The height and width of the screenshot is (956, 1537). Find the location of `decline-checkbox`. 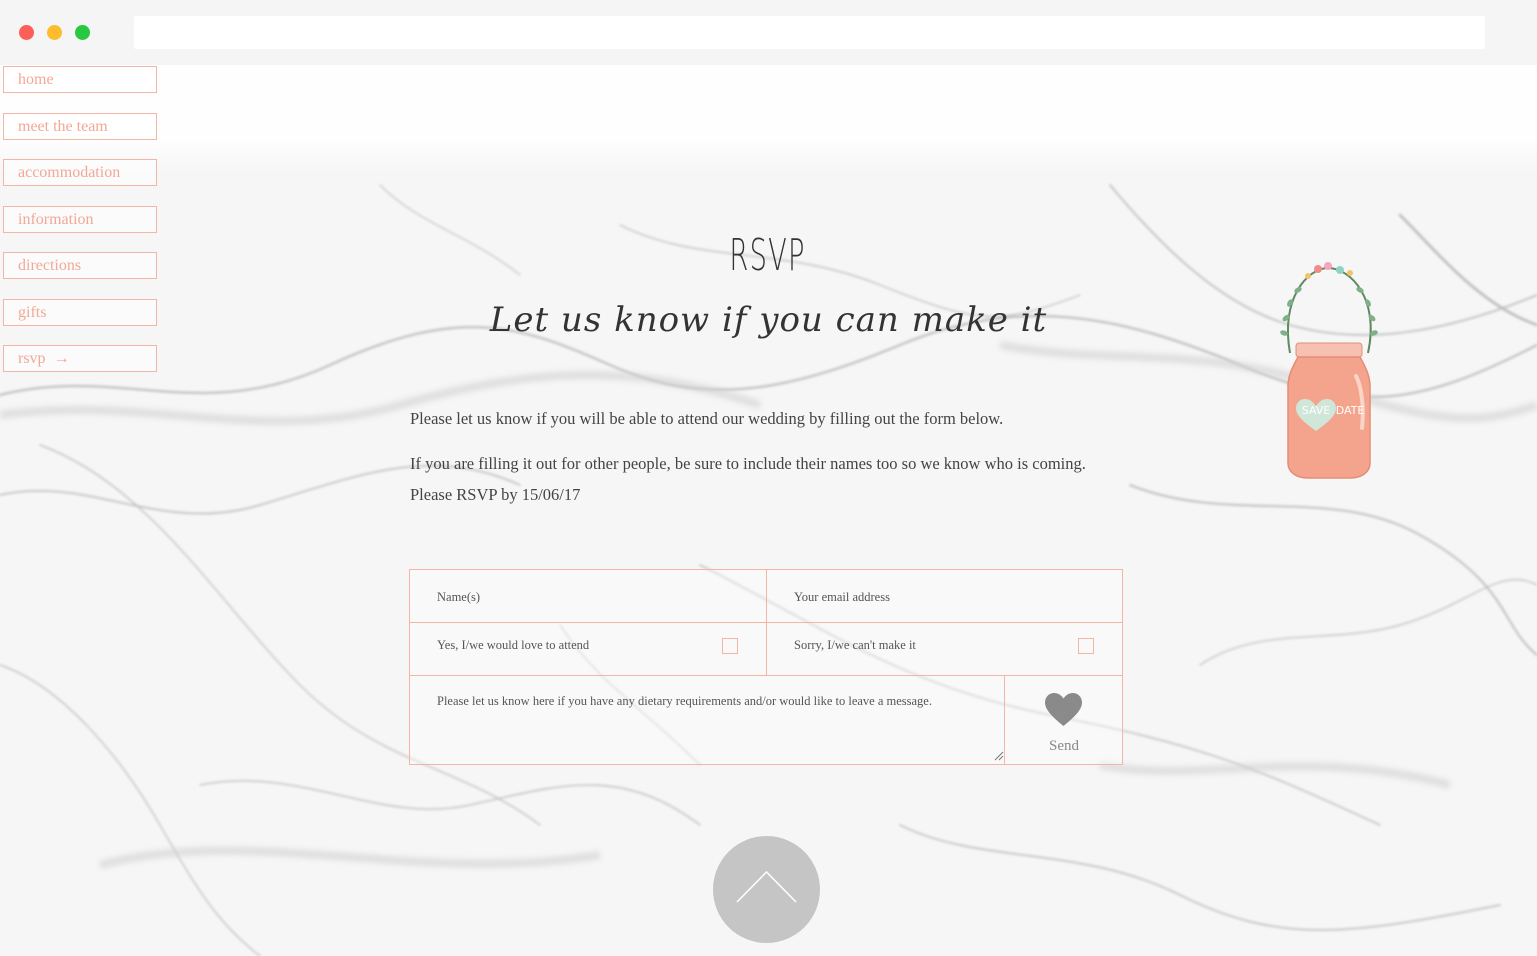

decline-checkbox is located at coordinates (1086, 646).